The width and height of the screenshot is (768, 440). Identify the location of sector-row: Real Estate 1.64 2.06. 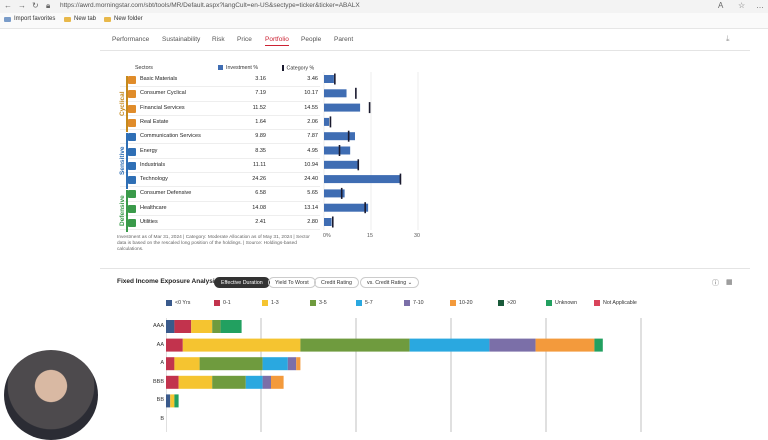
(220, 123).